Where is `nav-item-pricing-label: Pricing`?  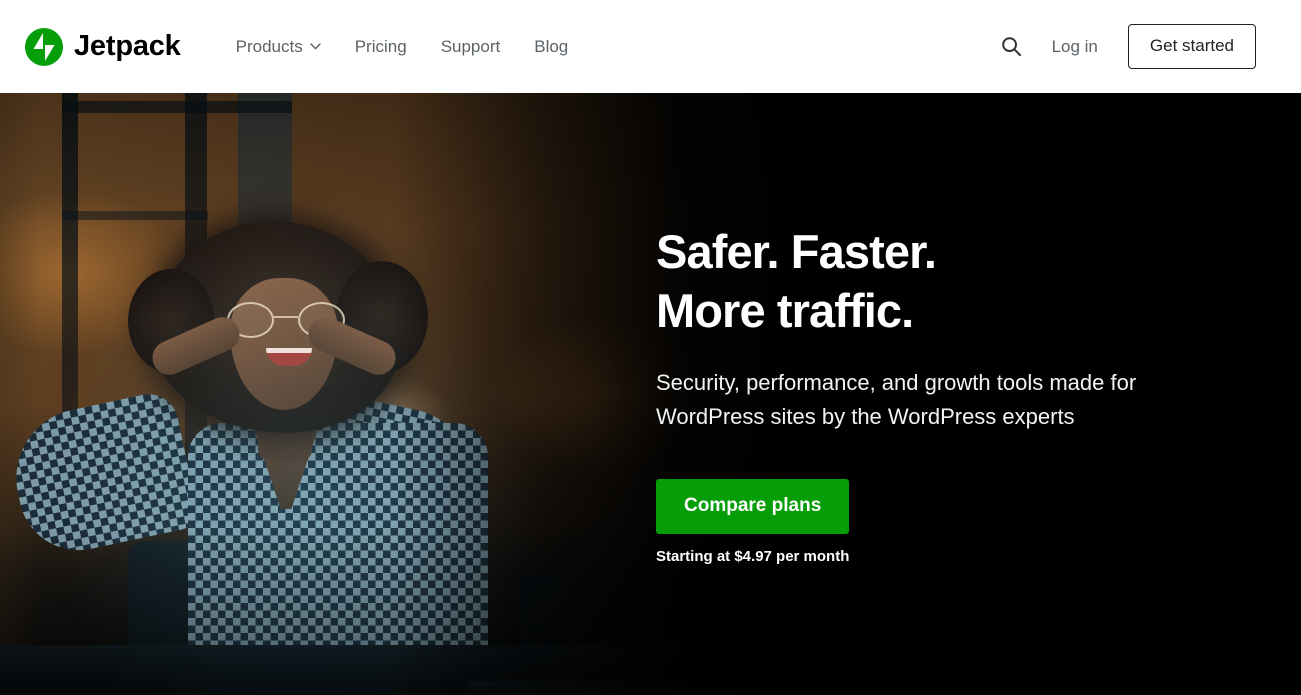
nav-item-pricing-label: Pricing is located at coordinates (380, 46).